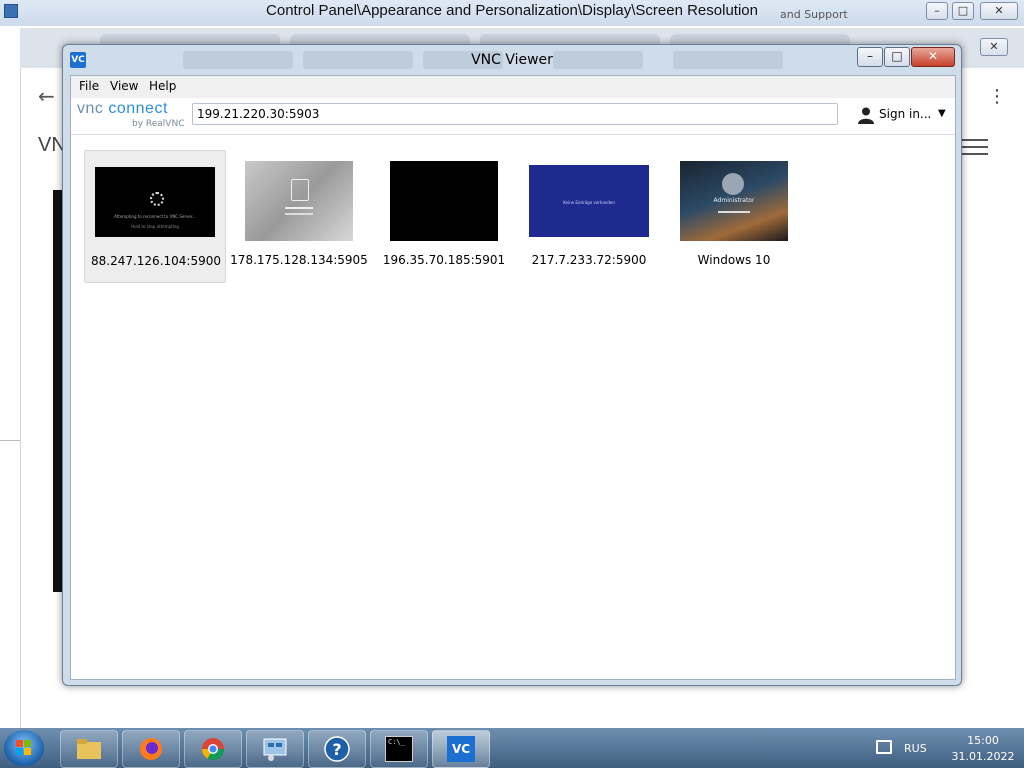  I want to click on menu-file: File, so click(89, 86).